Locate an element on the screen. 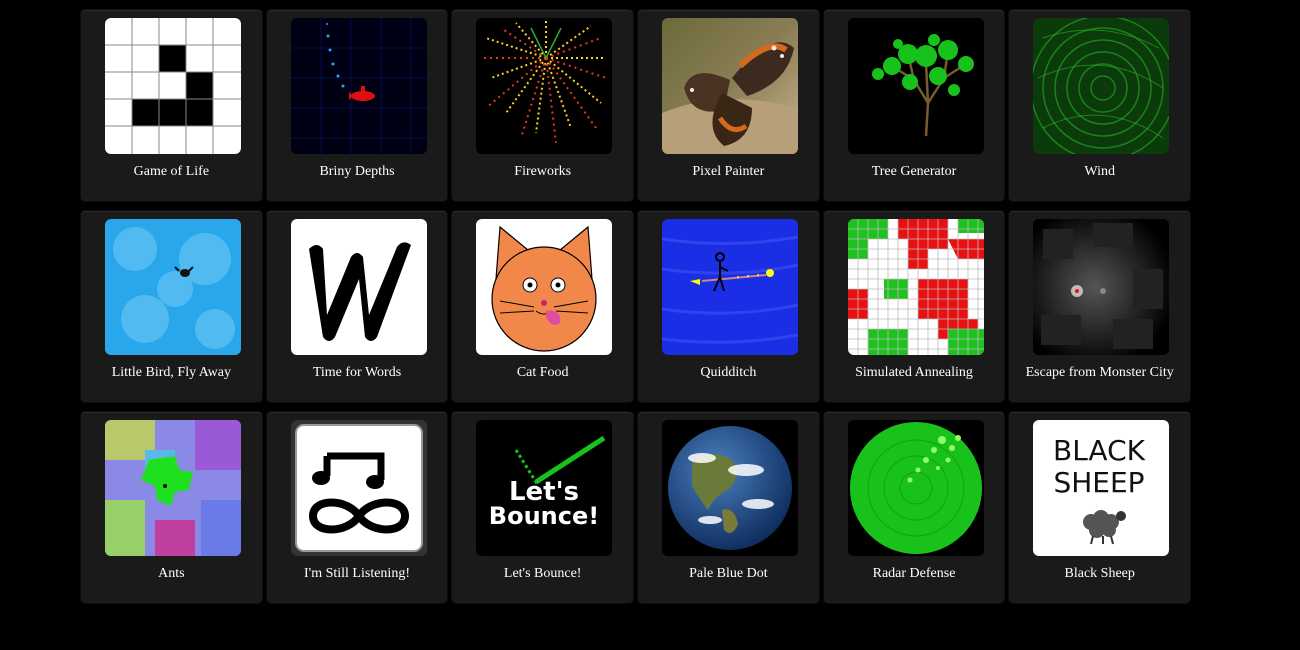  letter-w-icon is located at coordinates (358, 287).